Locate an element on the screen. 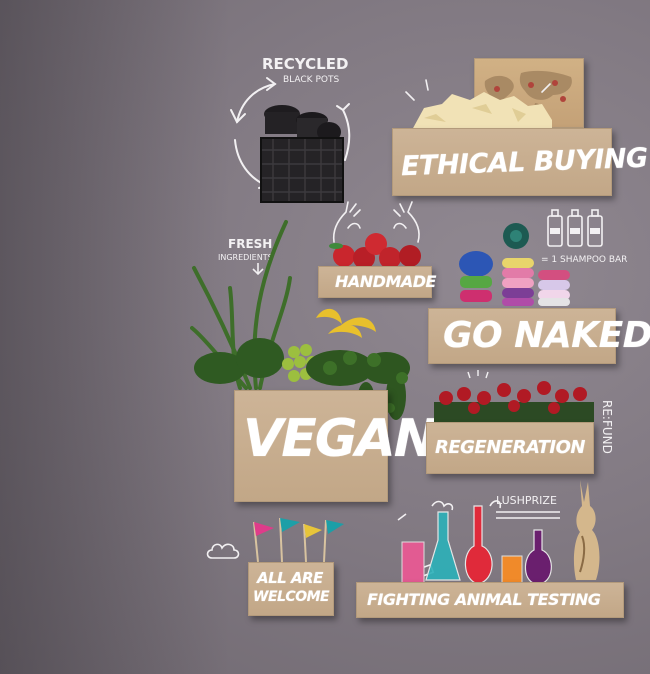 The height and width of the screenshot is (674, 650). clouds-icon is located at coordinates (223, 551).